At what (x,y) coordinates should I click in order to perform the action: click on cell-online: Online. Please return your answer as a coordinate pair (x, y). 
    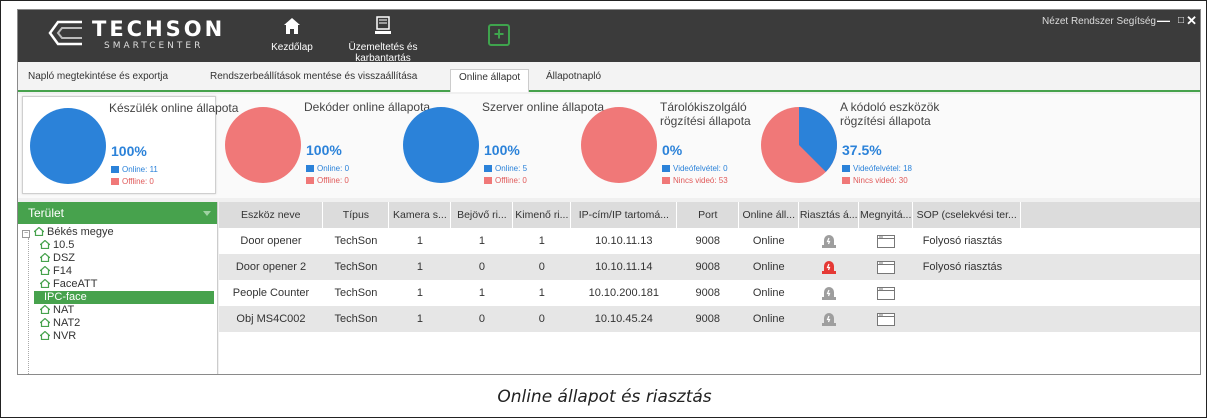
    Looking at the image, I should click on (768, 267).